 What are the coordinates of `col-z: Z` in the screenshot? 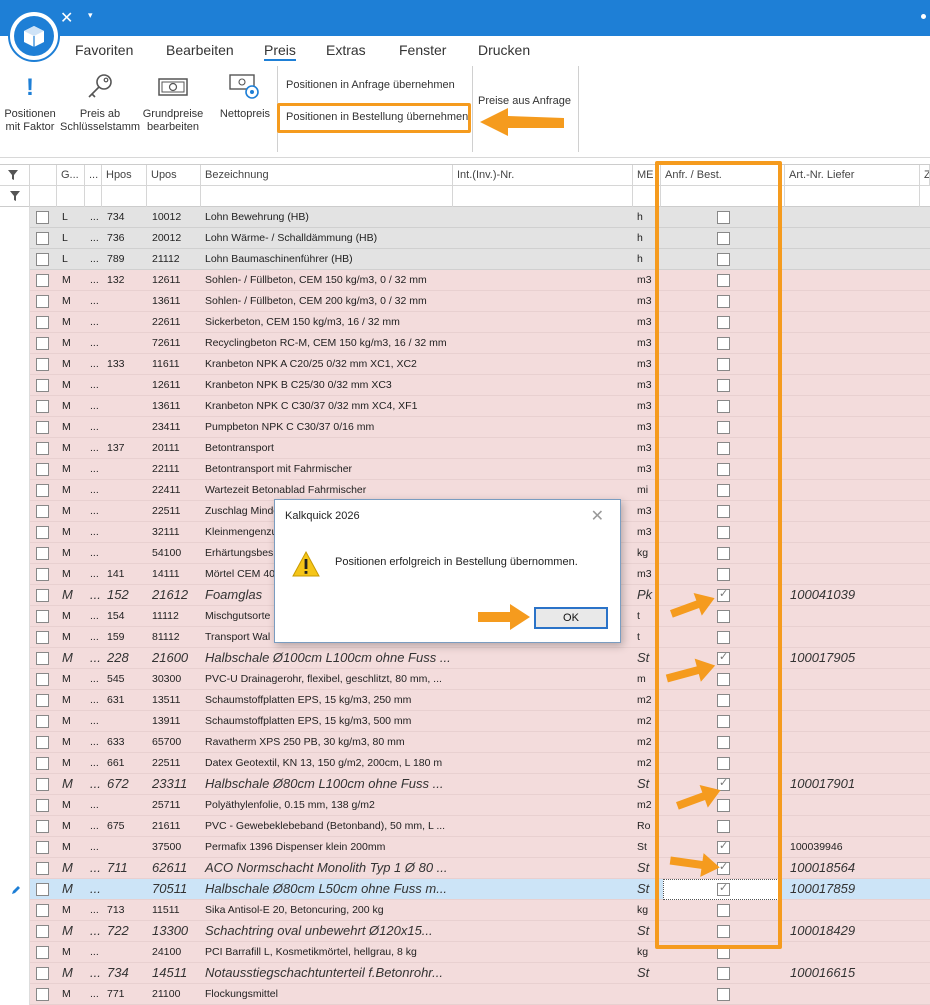 It's located at (925, 176).